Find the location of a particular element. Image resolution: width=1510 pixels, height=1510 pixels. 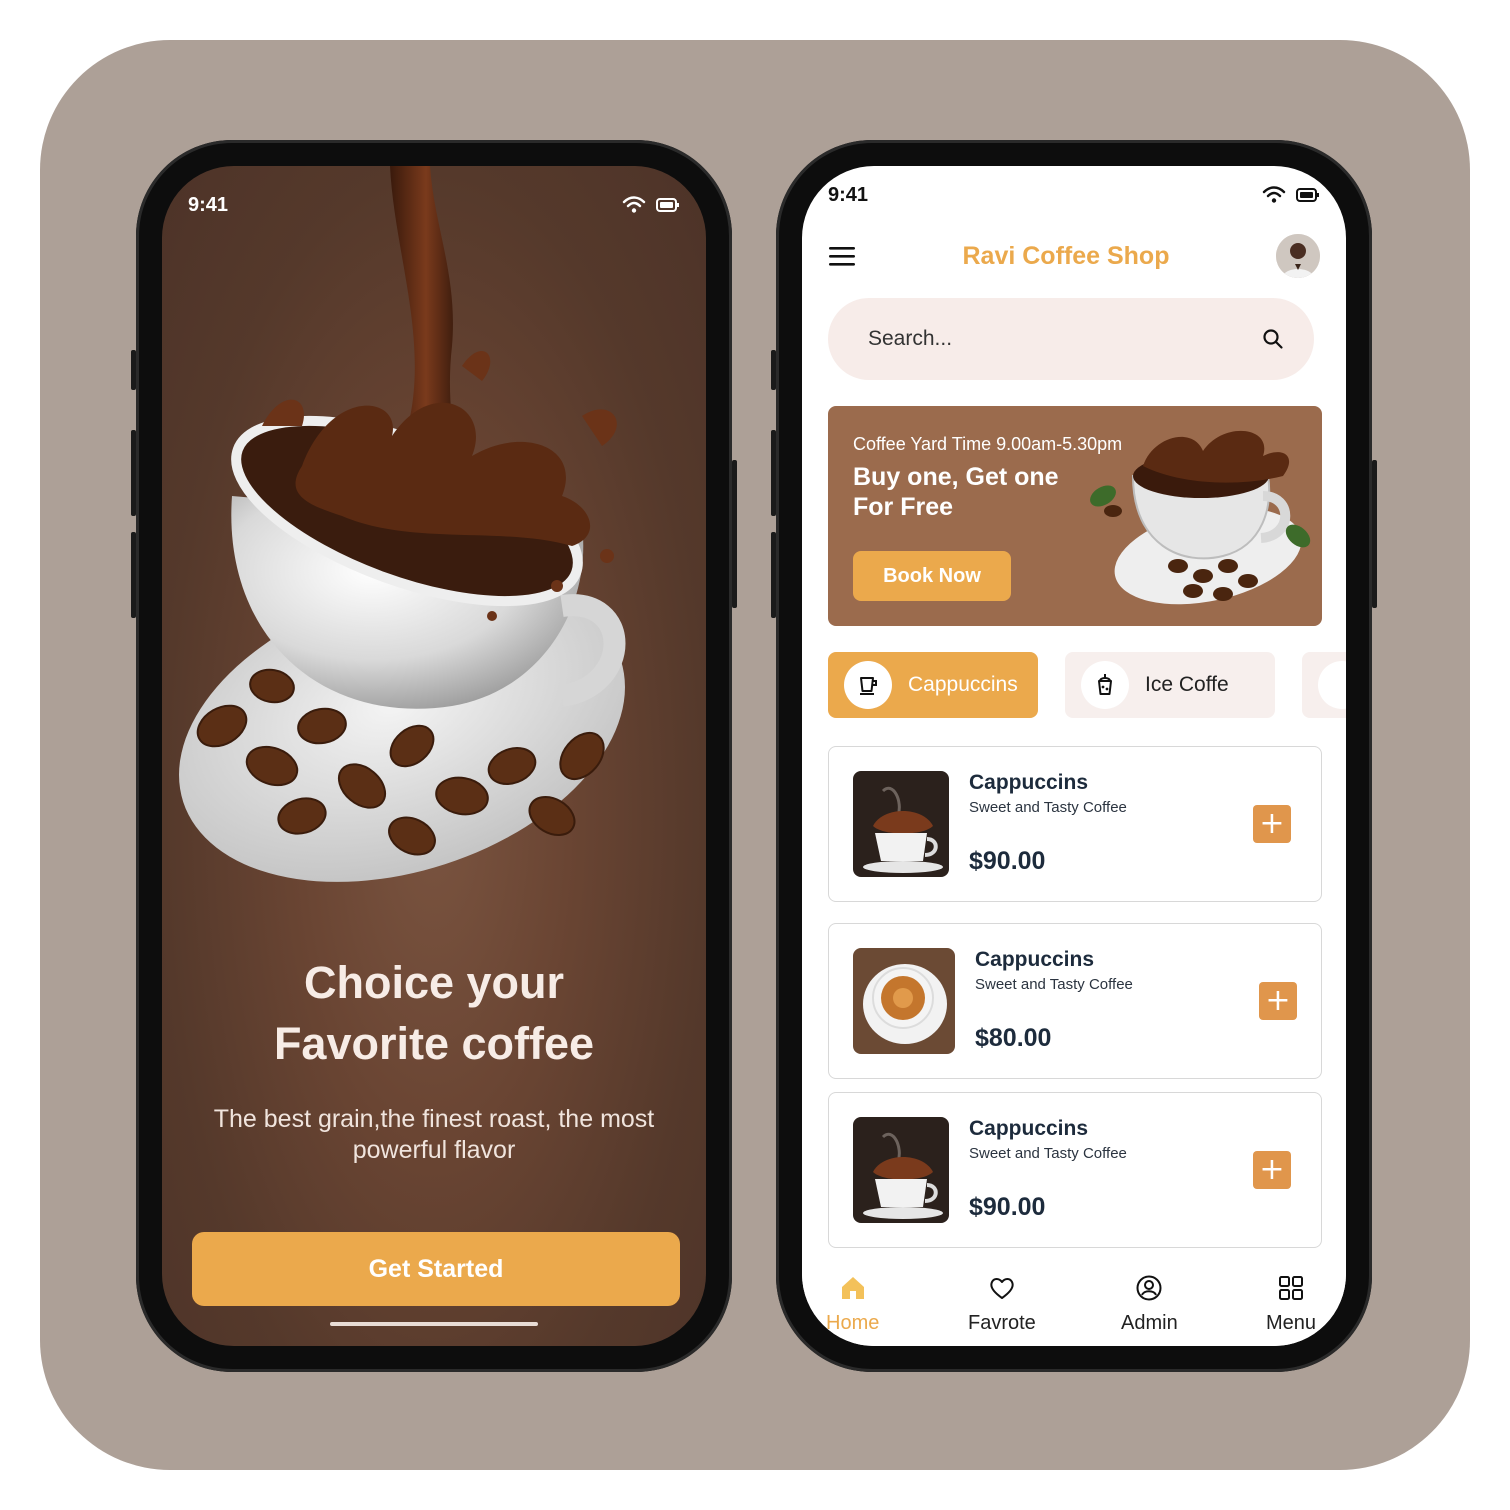

onboarding-title-line1: Choice your is located at coordinates (434, 982).